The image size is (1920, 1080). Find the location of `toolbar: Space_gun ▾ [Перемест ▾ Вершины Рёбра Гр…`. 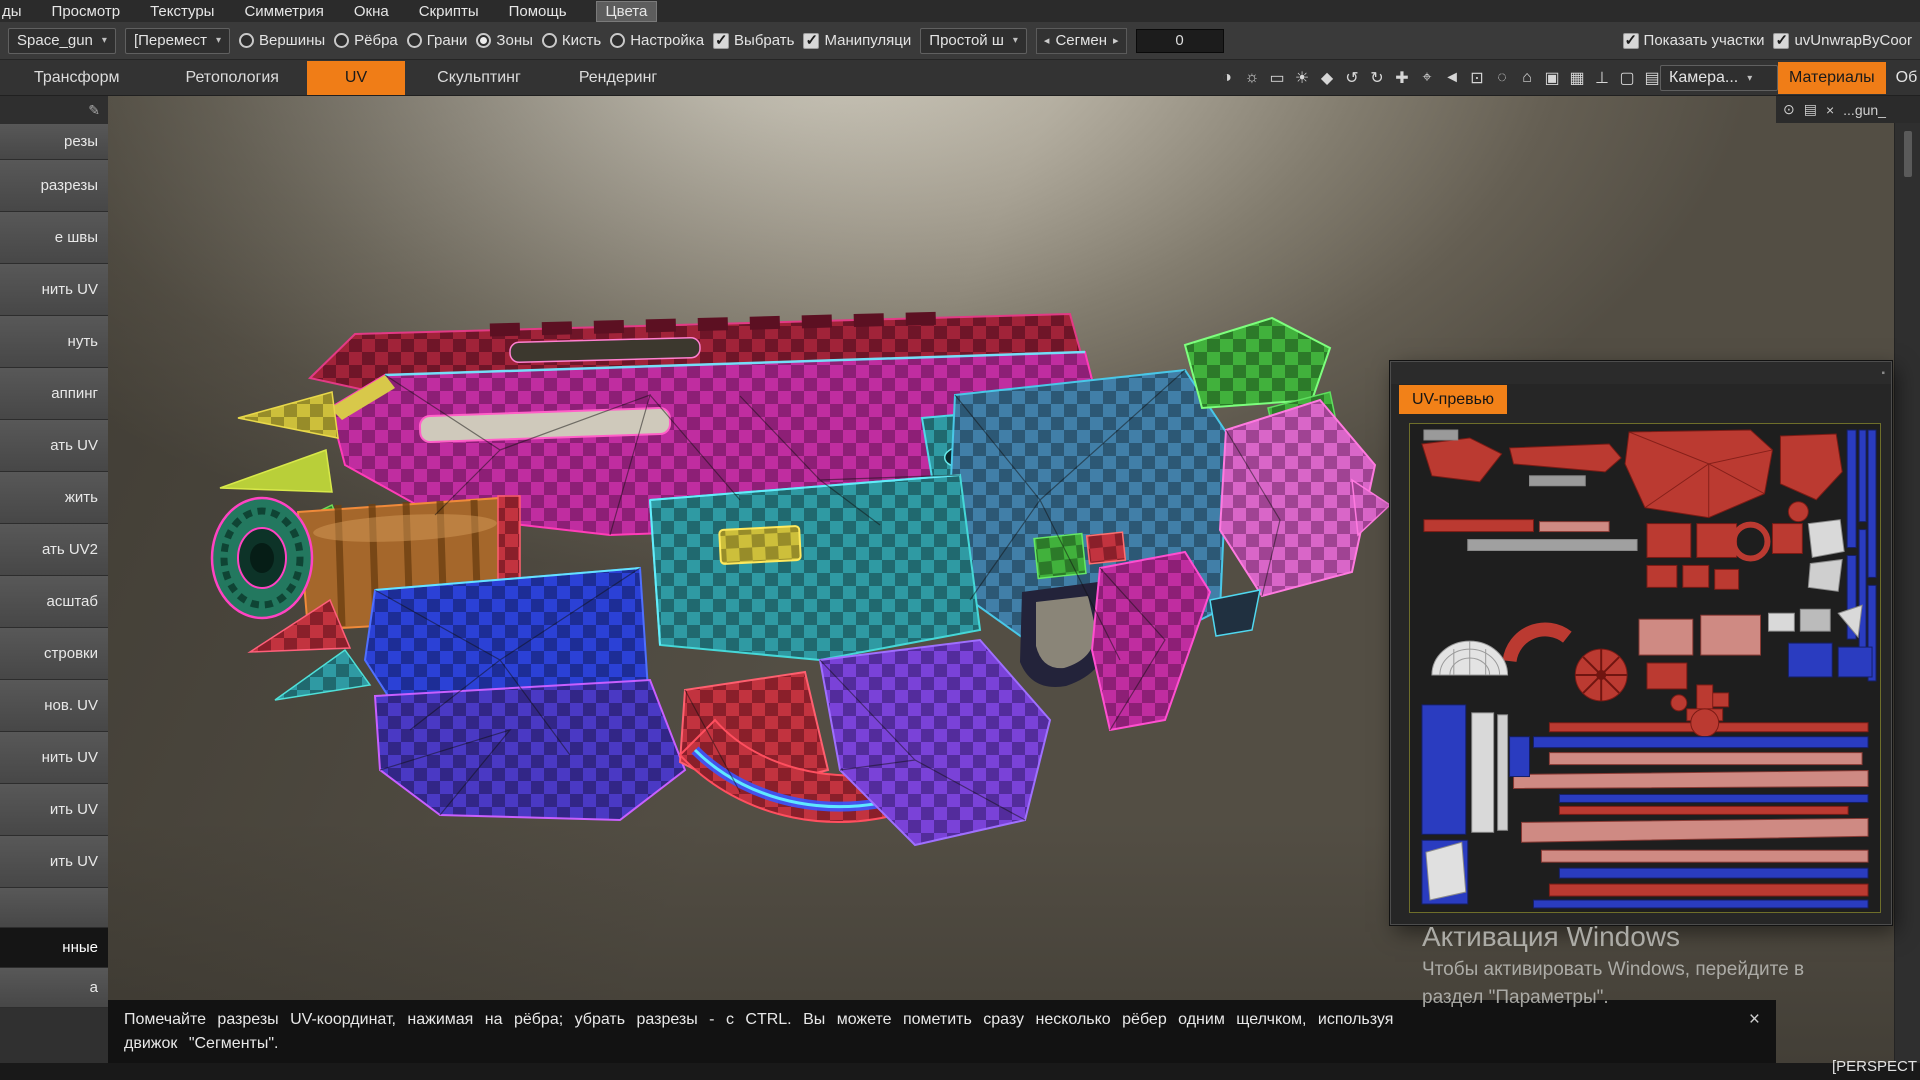

toolbar: Space_gun ▾ [Перемест ▾ Вершины Рёбра Гр… is located at coordinates (960, 41).